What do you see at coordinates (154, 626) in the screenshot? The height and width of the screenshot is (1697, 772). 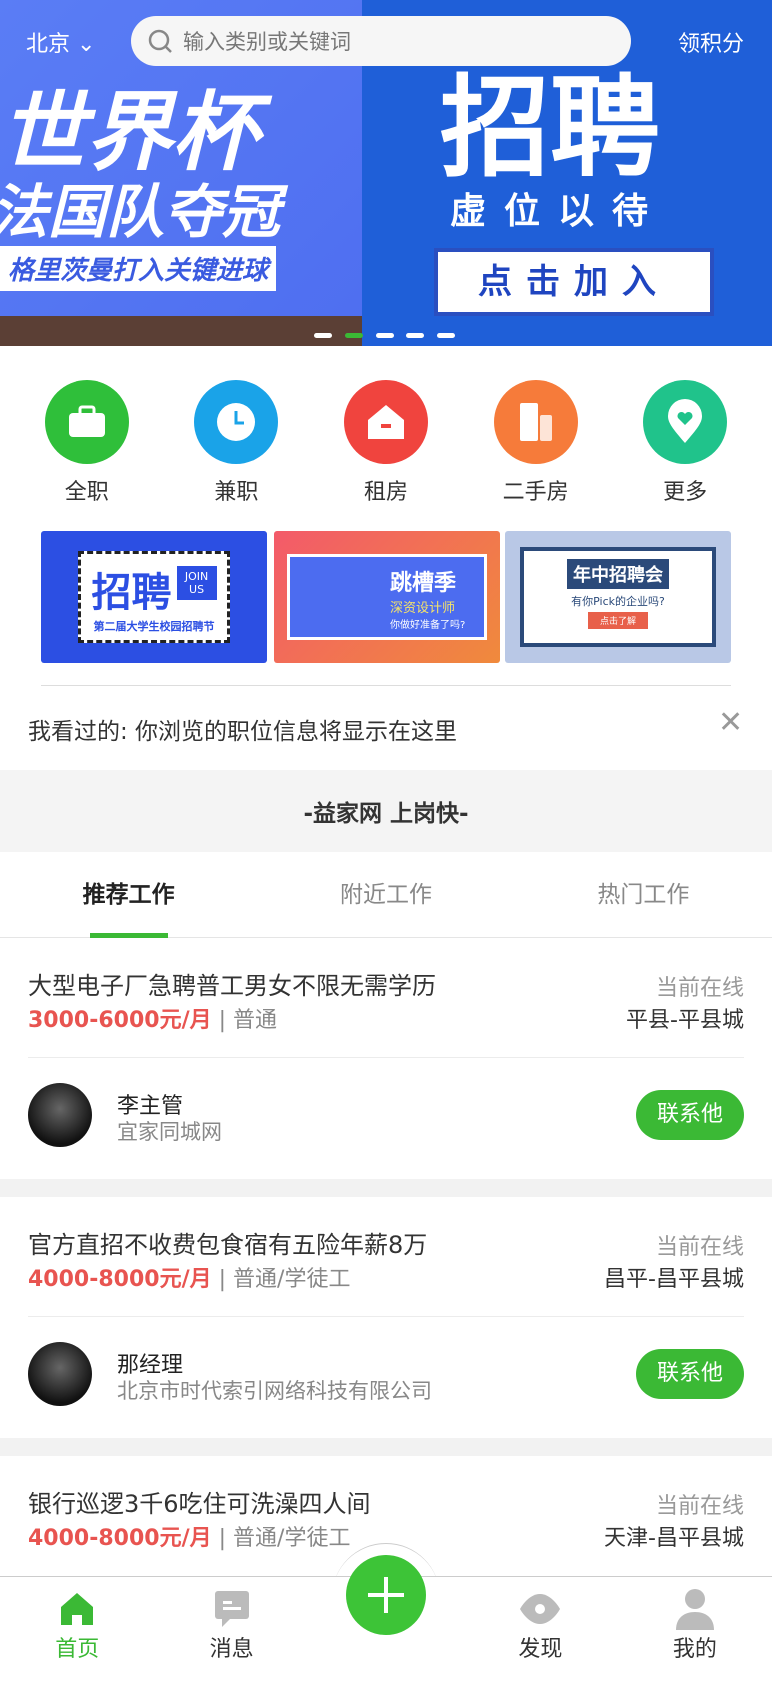 I see `promo-sub: 第二届大学生校园招聘节` at bounding box center [154, 626].